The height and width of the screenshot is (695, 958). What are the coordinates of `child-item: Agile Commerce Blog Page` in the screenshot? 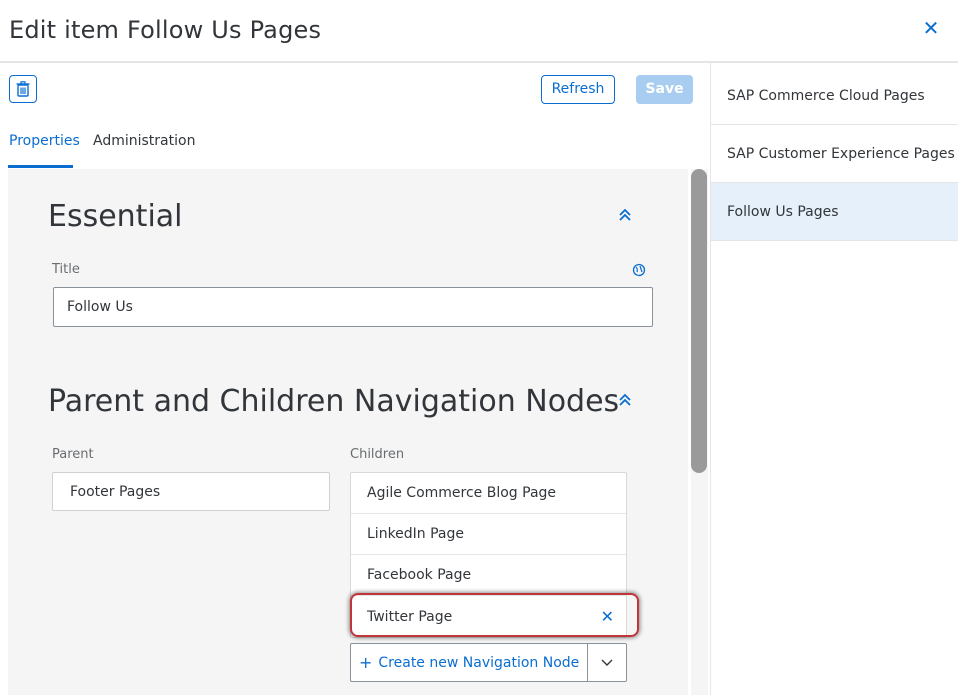 It's located at (488, 493).